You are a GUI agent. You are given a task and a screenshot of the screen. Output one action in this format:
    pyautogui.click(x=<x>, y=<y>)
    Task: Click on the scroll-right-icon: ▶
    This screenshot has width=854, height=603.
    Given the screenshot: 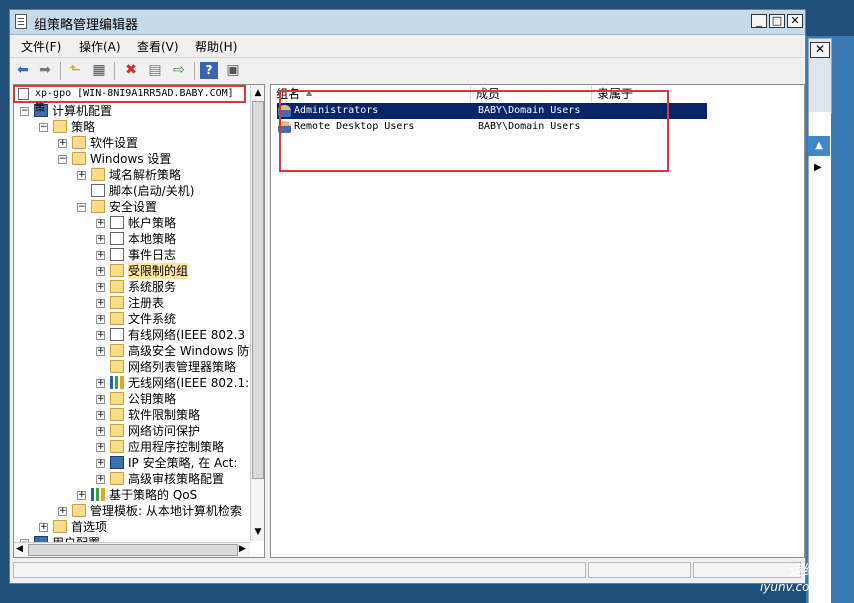 What is the action you would take?
    pyautogui.click(x=242, y=549)
    